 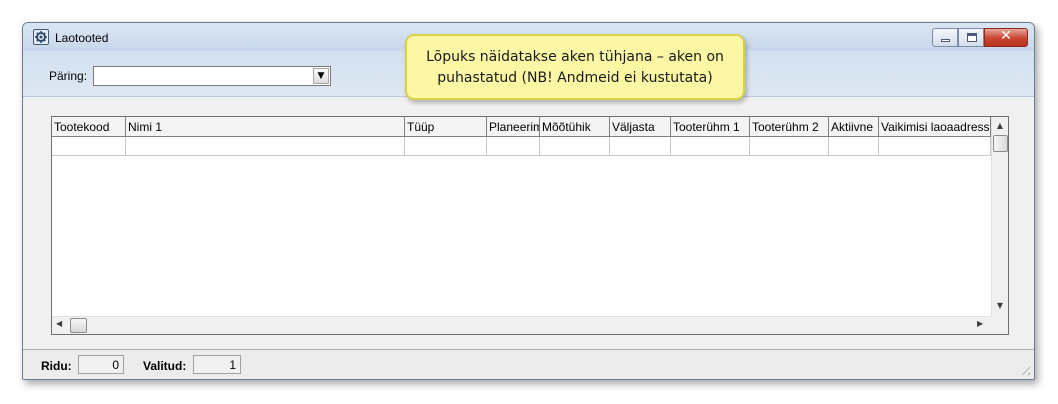 I want to click on selected-label: Valitud:, so click(x=165, y=366).